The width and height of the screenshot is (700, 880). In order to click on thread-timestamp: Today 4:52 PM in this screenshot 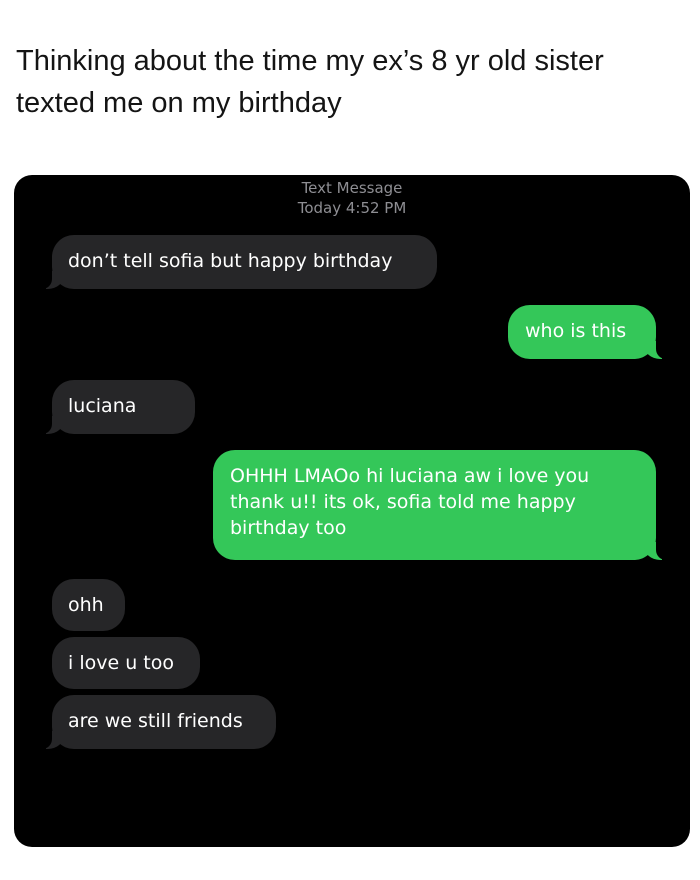, I will do `click(352, 208)`.